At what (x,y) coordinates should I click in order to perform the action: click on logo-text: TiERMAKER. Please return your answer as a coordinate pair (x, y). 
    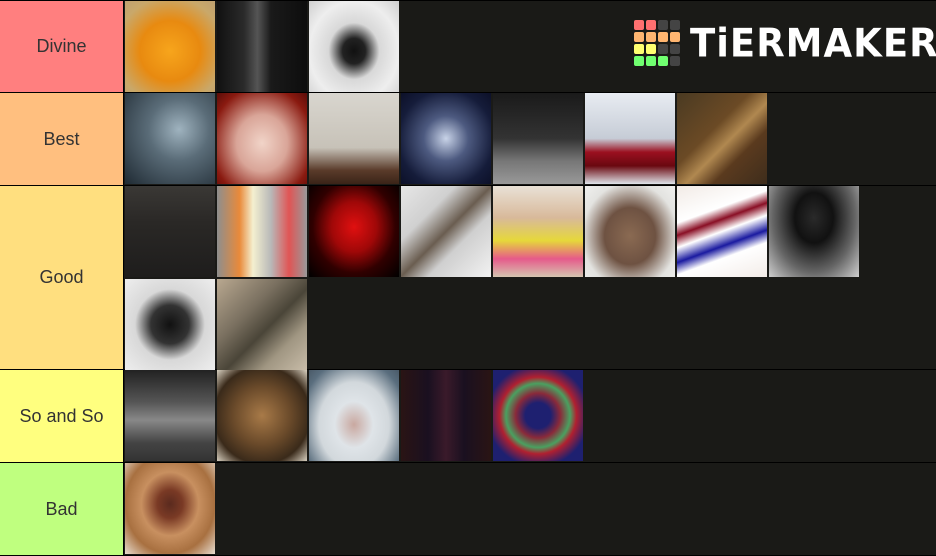
    Looking at the image, I should click on (813, 43).